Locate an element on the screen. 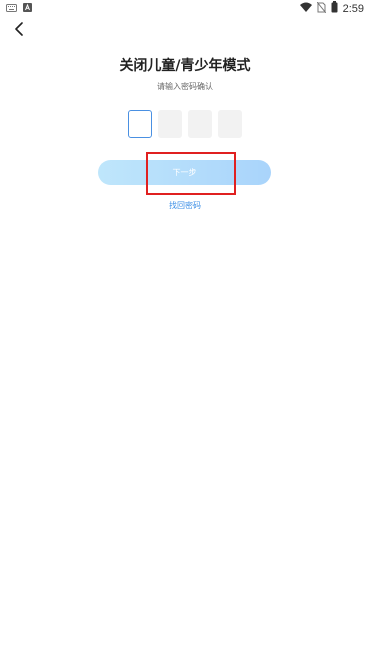 This screenshot has width=370, height=657. battery-icon is located at coordinates (334, 8).